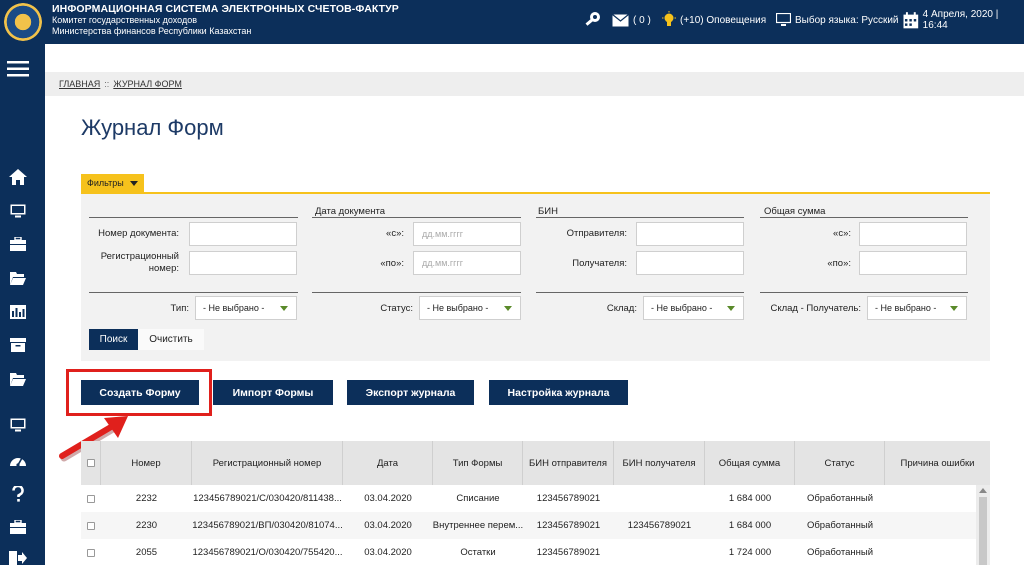 The height and width of the screenshot is (565, 1024). What do you see at coordinates (568, 463) in the screenshot?
I see `column-header: БИН отправителя` at bounding box center [568, 463].